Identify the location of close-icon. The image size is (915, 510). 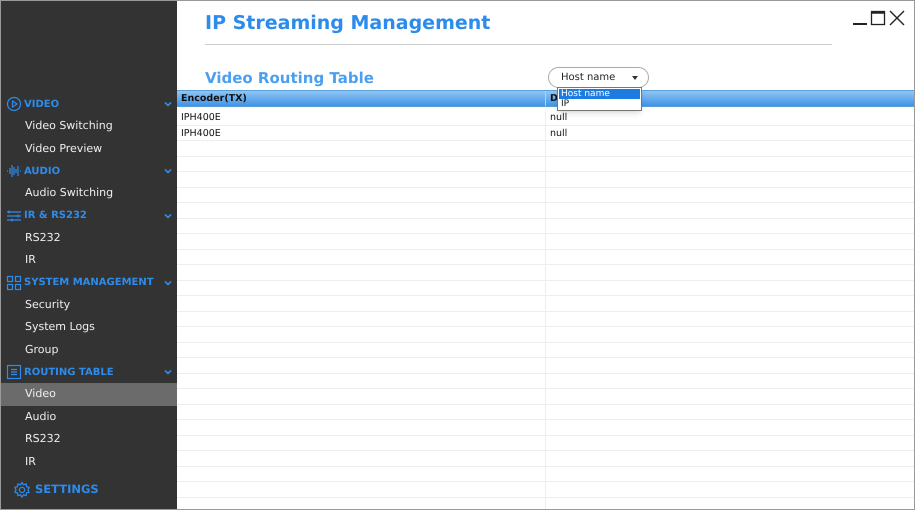
(897, 18).